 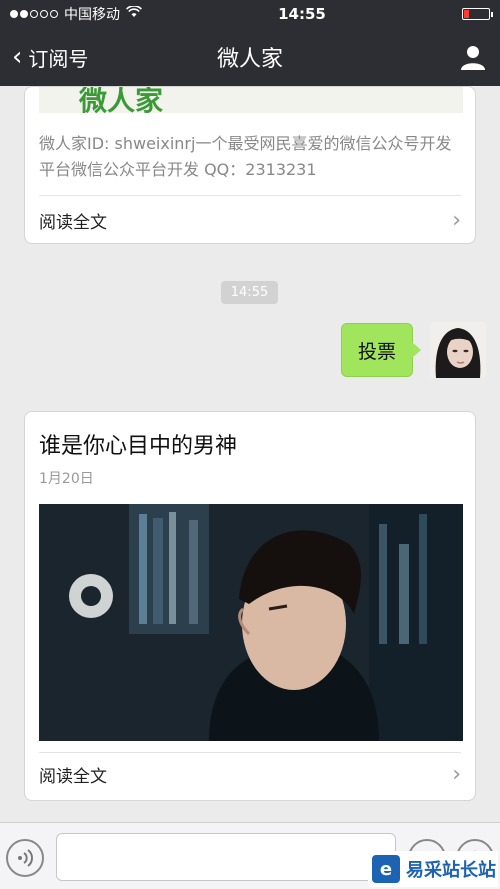 What do you see at coordinates (386, 869) in the screenshot?
I see `watermark-logo-icon: e` at bounding box center [386, 869].